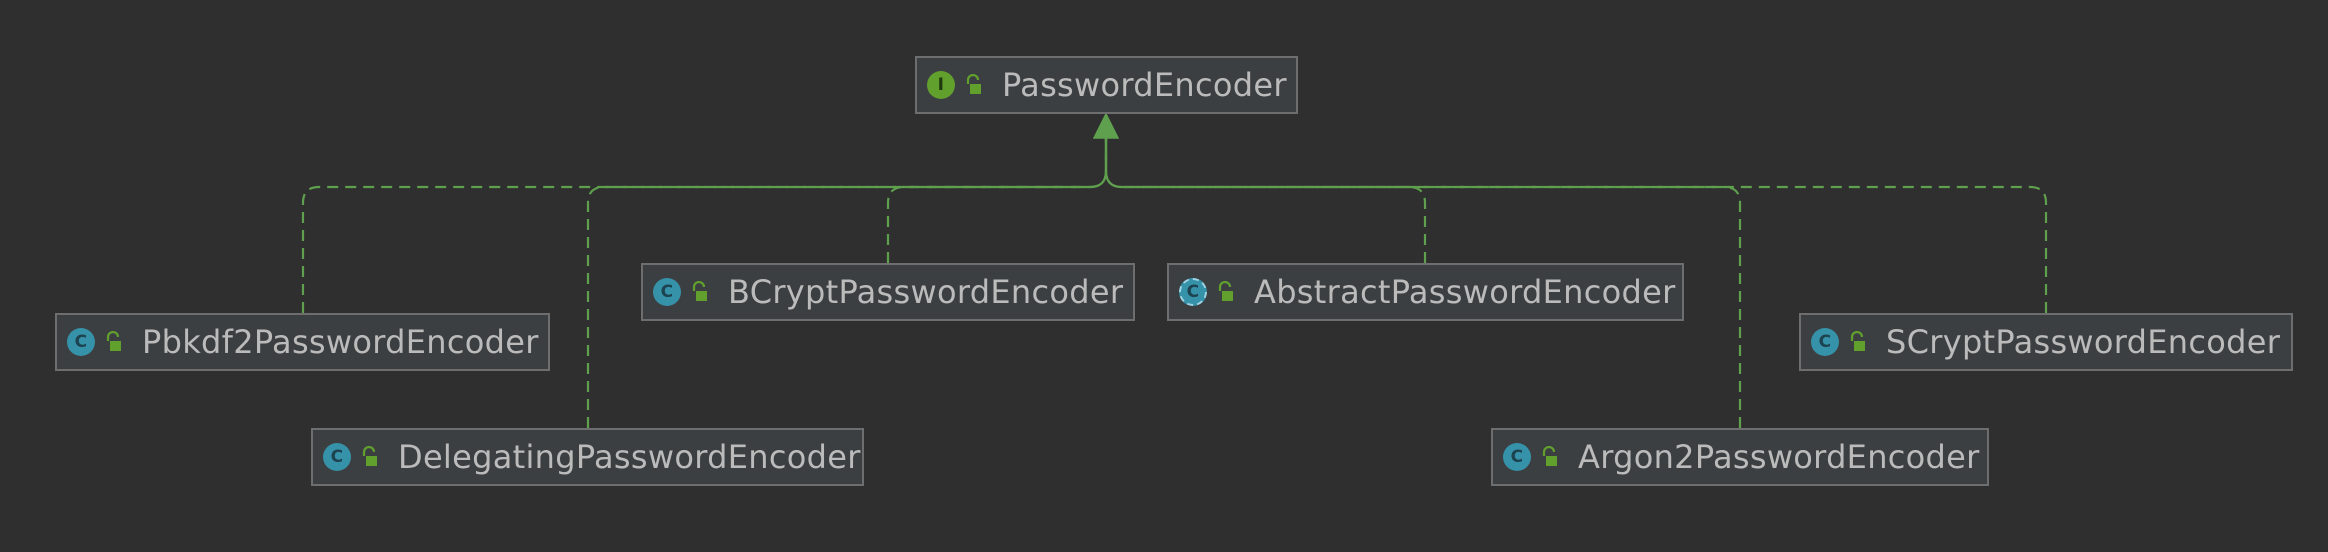  What do you see at coordinates (1265, 196) in the screenshot?
I see `edge-abstract` at bounding box center [1265, 196].